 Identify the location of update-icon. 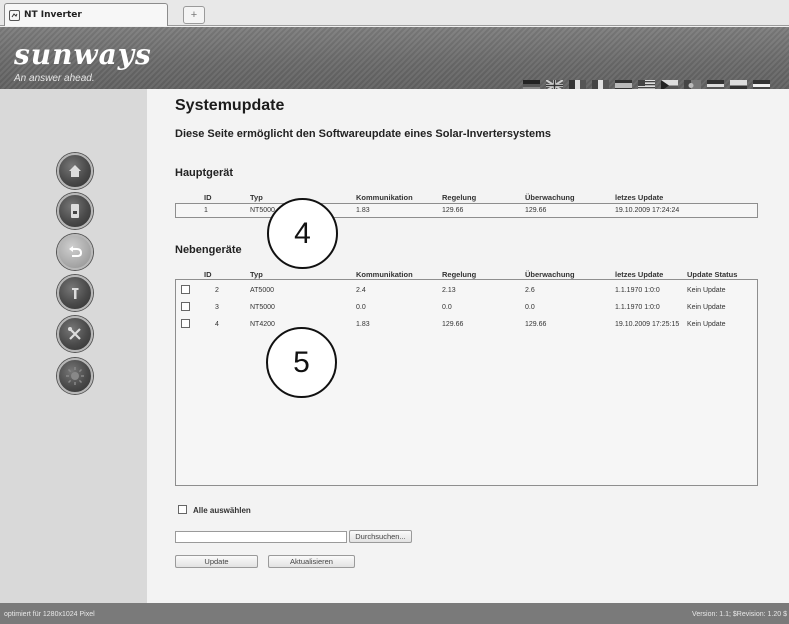
(76, 251).